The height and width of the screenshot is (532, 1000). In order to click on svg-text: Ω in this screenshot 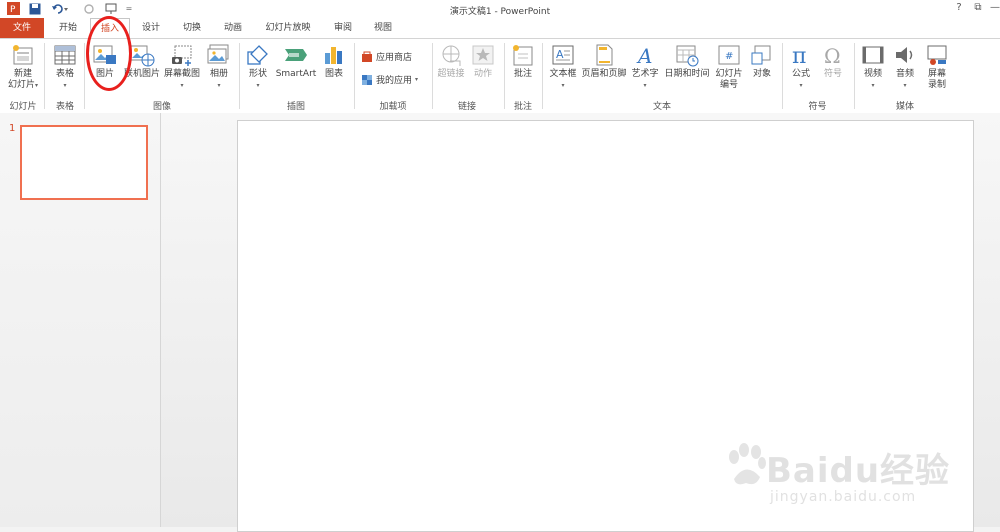, I will do `click(832, 55)`.